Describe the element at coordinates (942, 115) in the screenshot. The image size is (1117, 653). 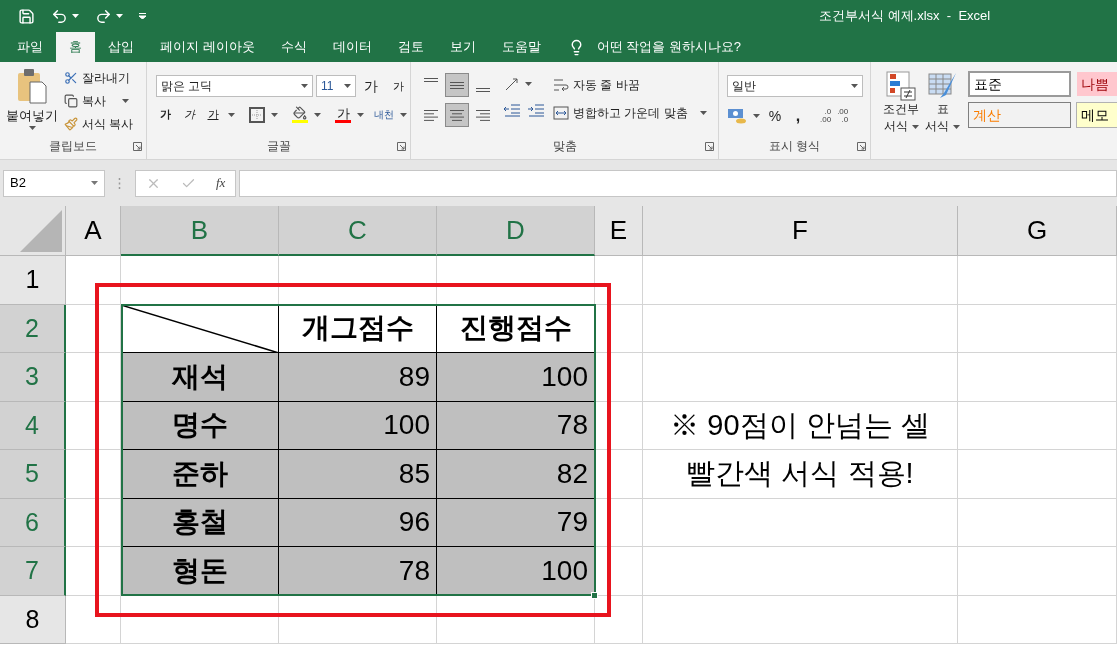
I see `format-as-table-button: 표 서식` at that location.